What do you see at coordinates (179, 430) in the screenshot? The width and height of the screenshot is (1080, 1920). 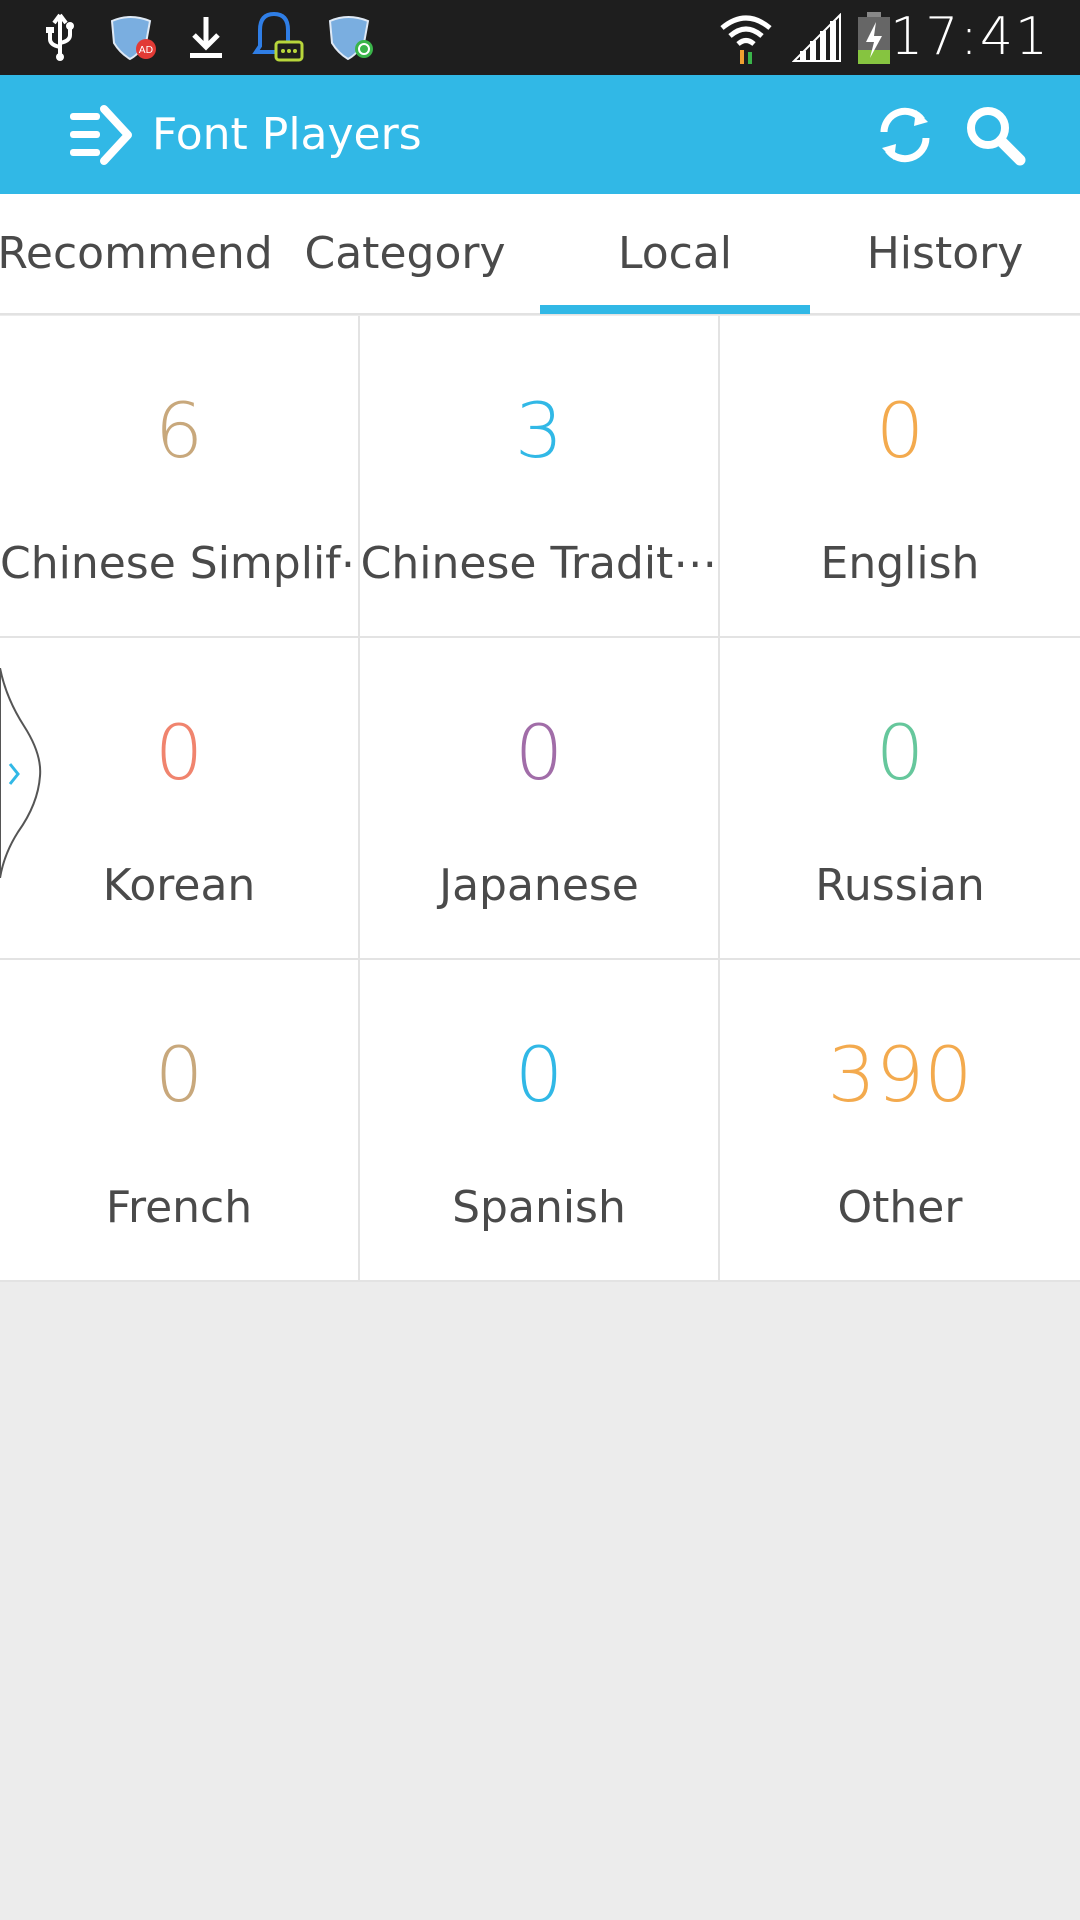 I see `font-count: 6` at bounding box center [179, 430].